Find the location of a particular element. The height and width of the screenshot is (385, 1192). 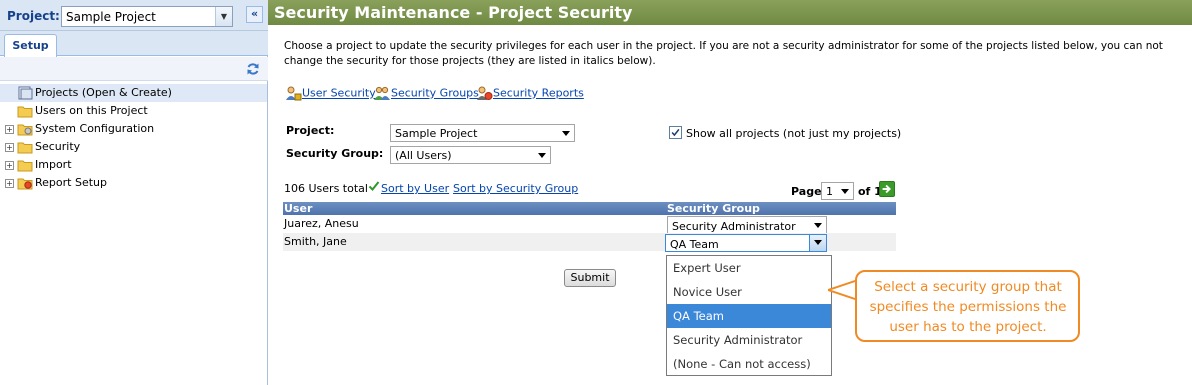

dropdown-option: (None - Can not access) is located at coordinates (749, 364).